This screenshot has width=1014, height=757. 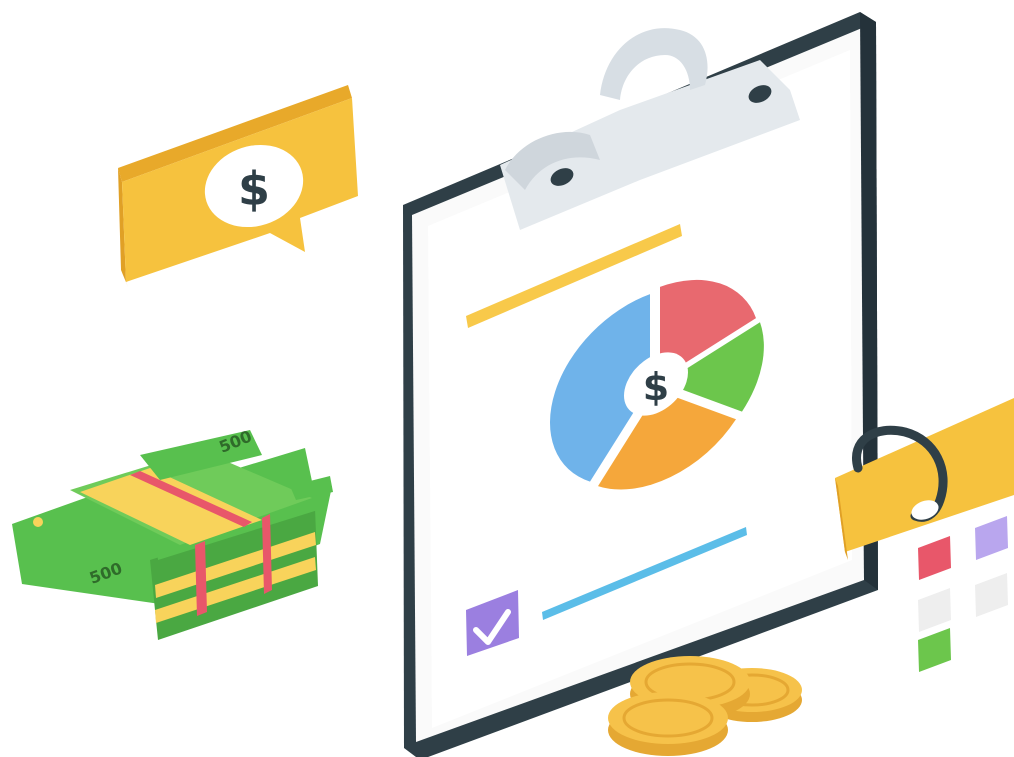 What do you see at coordinates (934, 558) in the screenshot?
I see `calendar-cell-red` at bounding box center [934, 558].